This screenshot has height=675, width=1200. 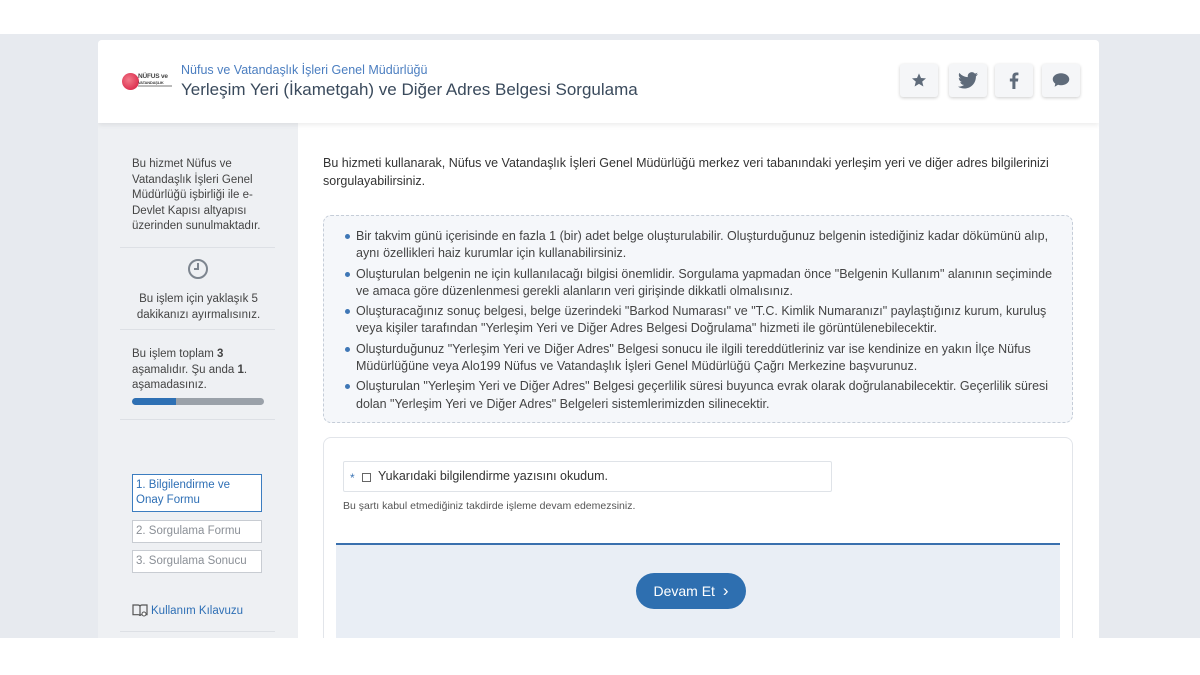 What do you see at coordinates (352, 478) in the screenshot?
I see `required-marker: *` at bounding box center [352, 478].